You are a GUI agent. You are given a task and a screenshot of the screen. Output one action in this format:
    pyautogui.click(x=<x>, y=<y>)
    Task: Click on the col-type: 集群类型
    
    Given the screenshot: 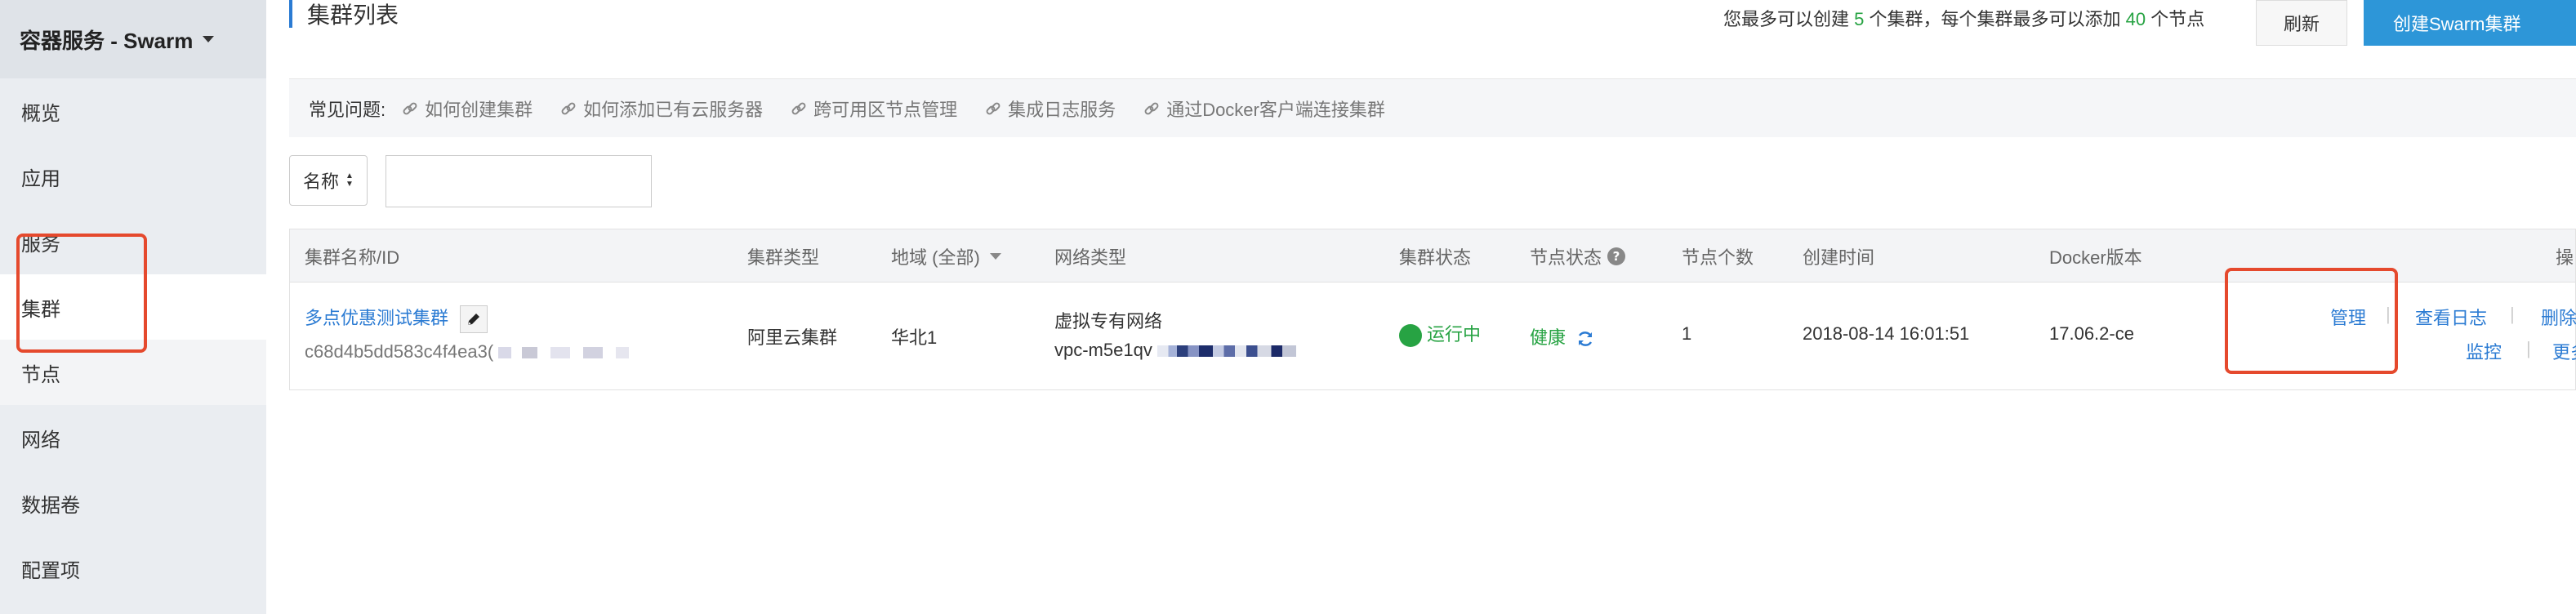 What is the action you would take?
    pyautogui.click(x=783, y=258)
    